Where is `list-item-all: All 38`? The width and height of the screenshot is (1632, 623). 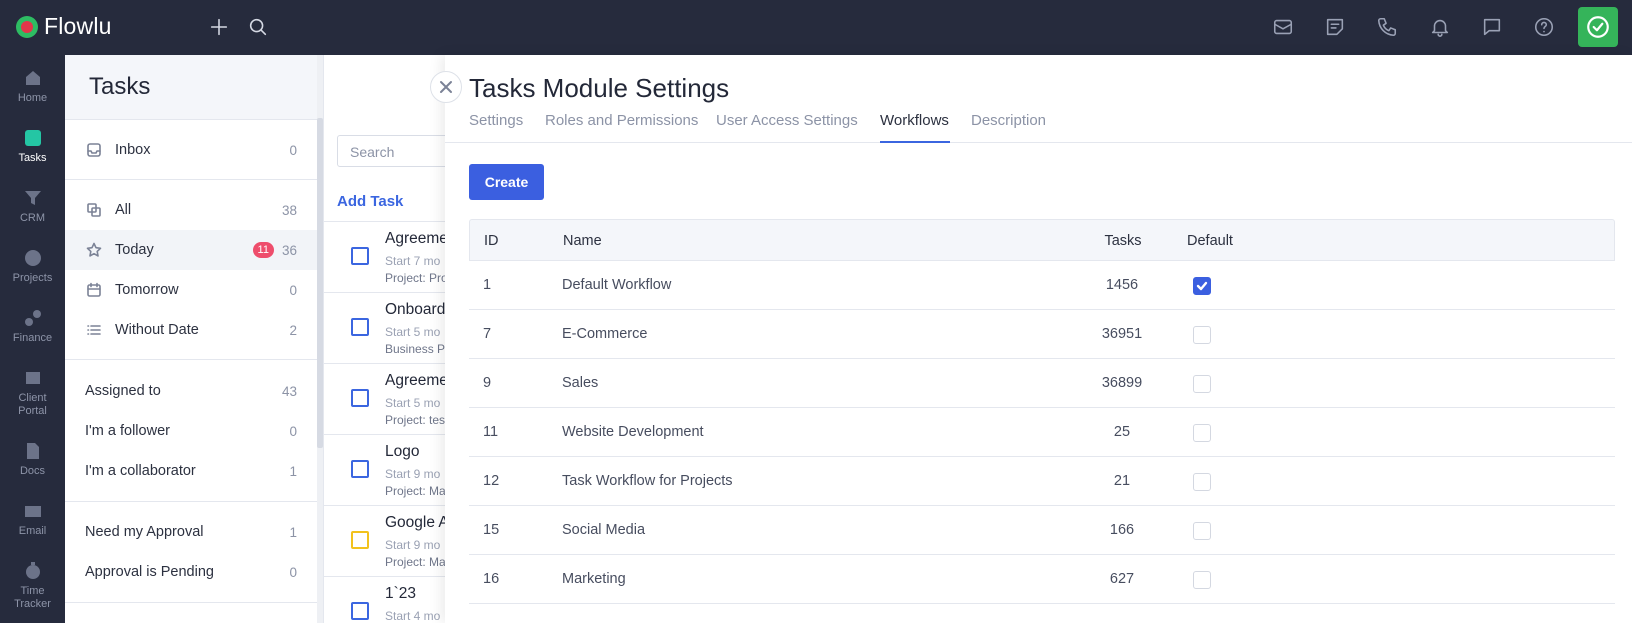 list-item-all: All 38 is located at coordinates (191, 210).